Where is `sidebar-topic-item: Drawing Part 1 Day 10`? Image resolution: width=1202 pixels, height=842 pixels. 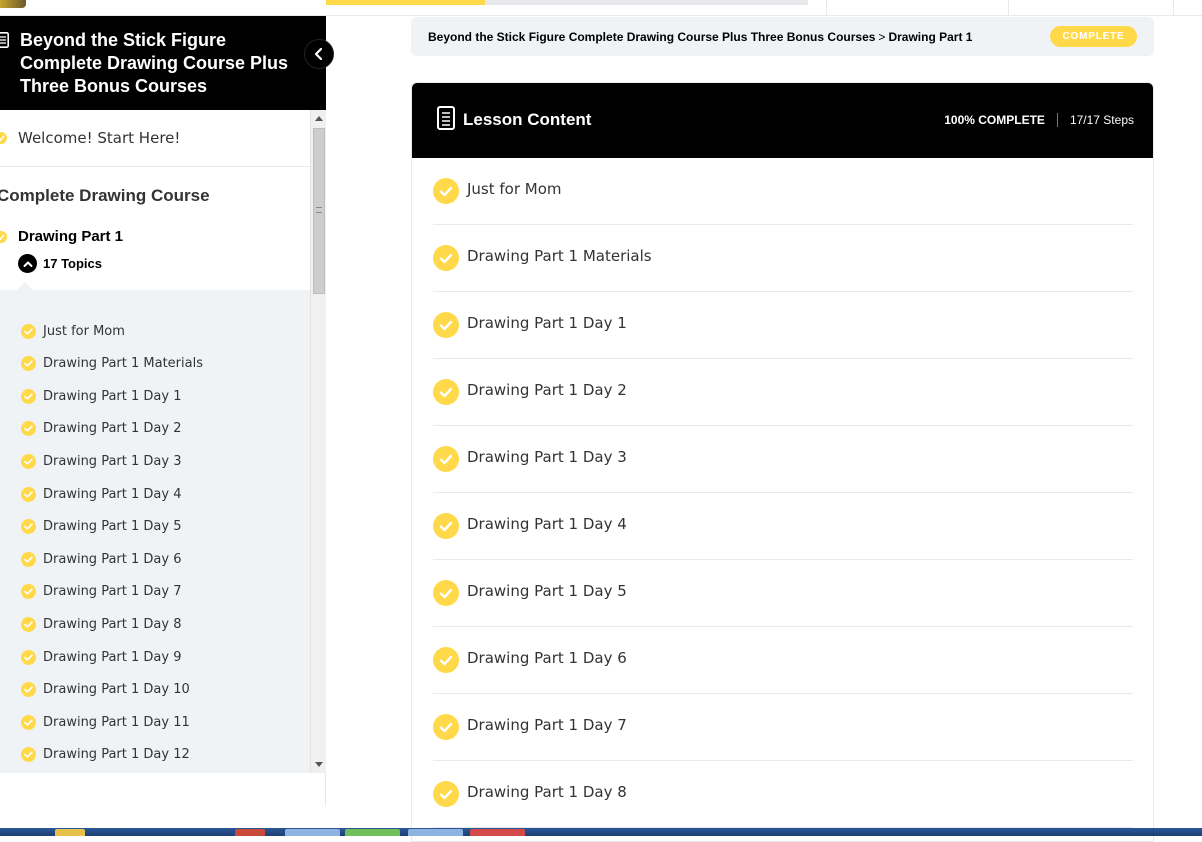 sidebar-topic-item: Drawing Part 1 Day 10 is located at coordinates (105, 690).